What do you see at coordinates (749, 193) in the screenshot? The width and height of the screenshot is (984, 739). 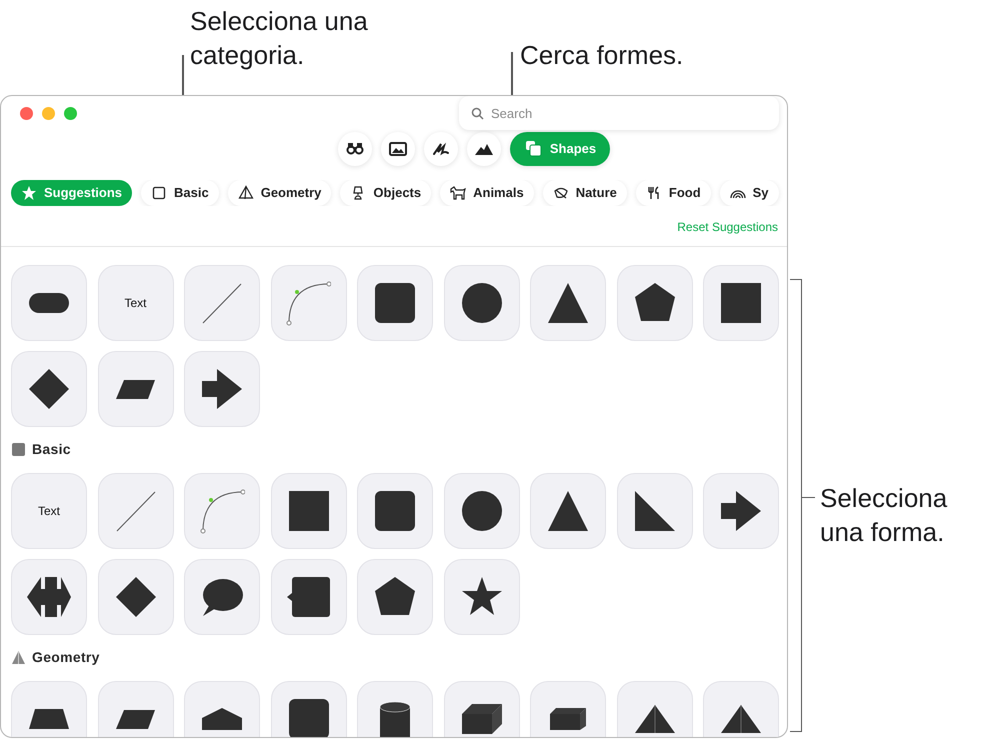 I see `category-chip: Sy` at bounding box center [749, 193].